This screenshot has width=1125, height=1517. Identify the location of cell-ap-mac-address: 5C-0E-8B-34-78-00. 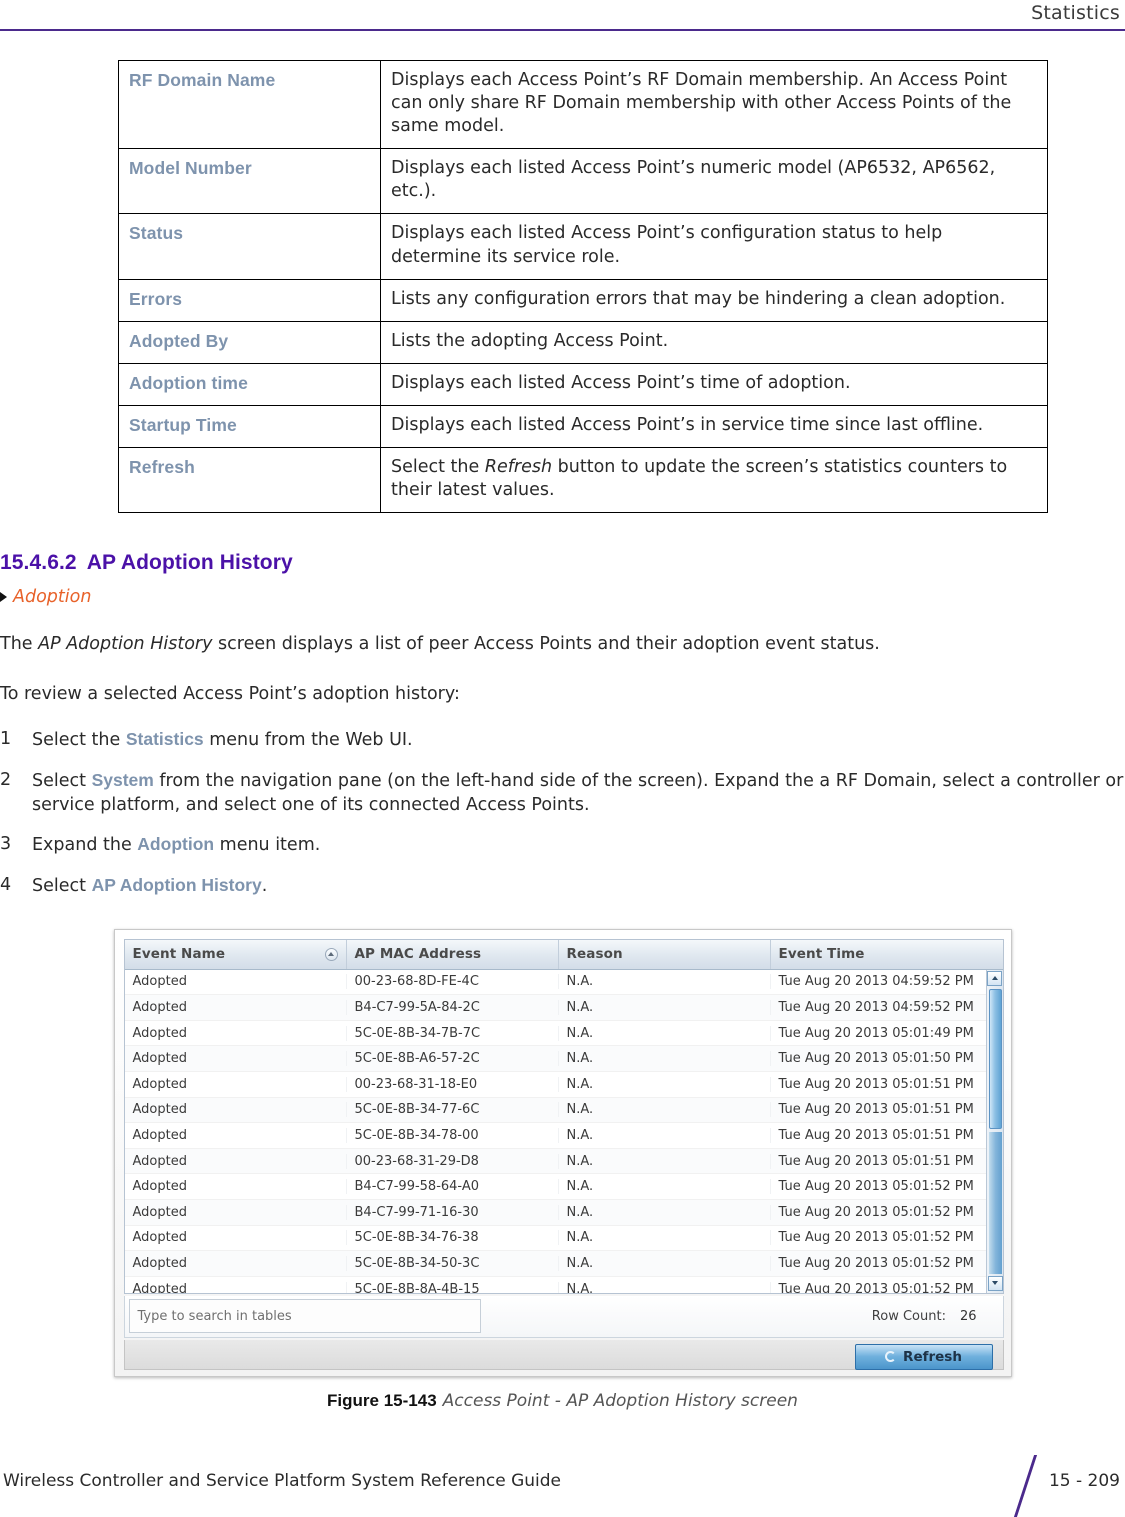
(453, 1135).